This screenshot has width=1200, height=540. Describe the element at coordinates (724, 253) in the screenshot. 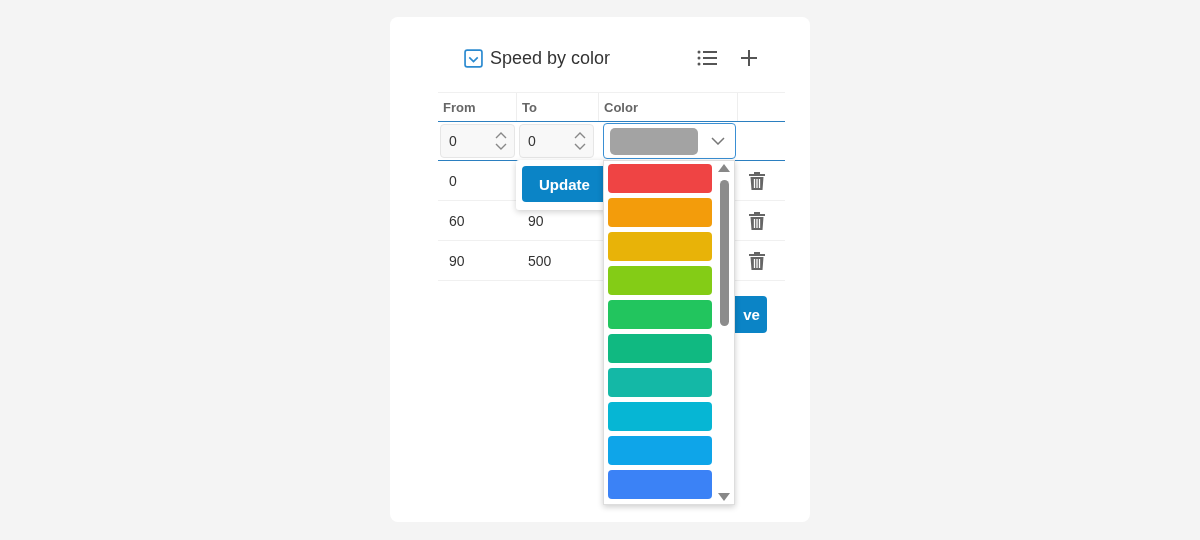

I see `scrollbar-thumb` at that location.